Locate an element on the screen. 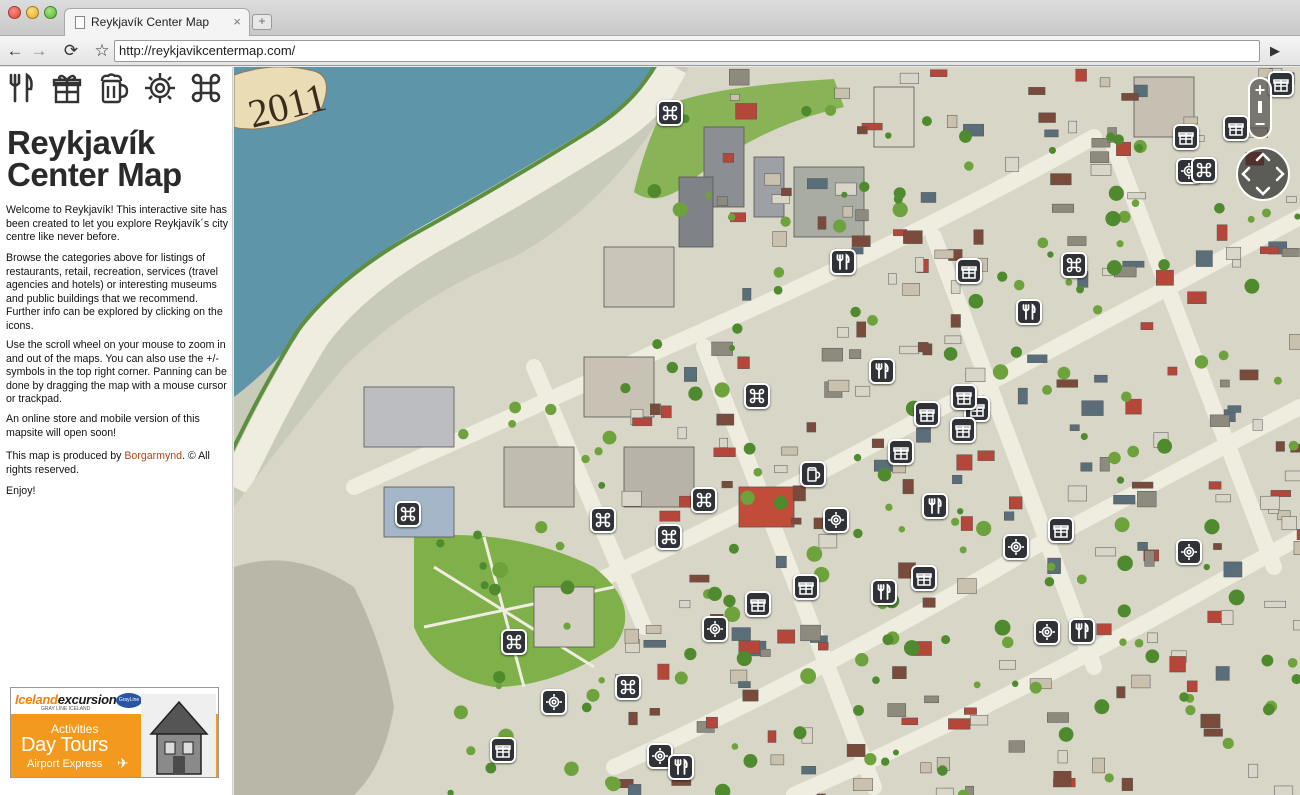 This screenshot has width=1300, height=795. beer-mug-icon is located at coordinates (113, 88).